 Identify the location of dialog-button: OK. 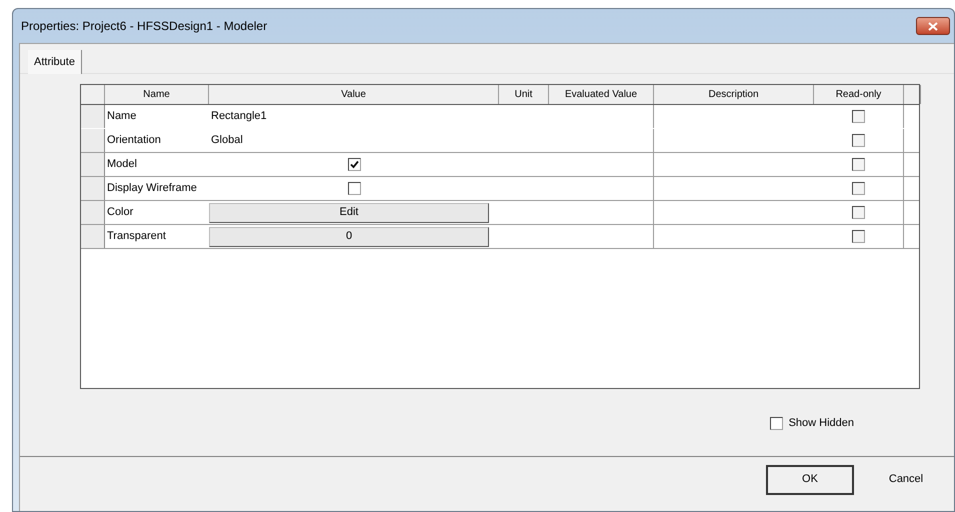
(810, 479).